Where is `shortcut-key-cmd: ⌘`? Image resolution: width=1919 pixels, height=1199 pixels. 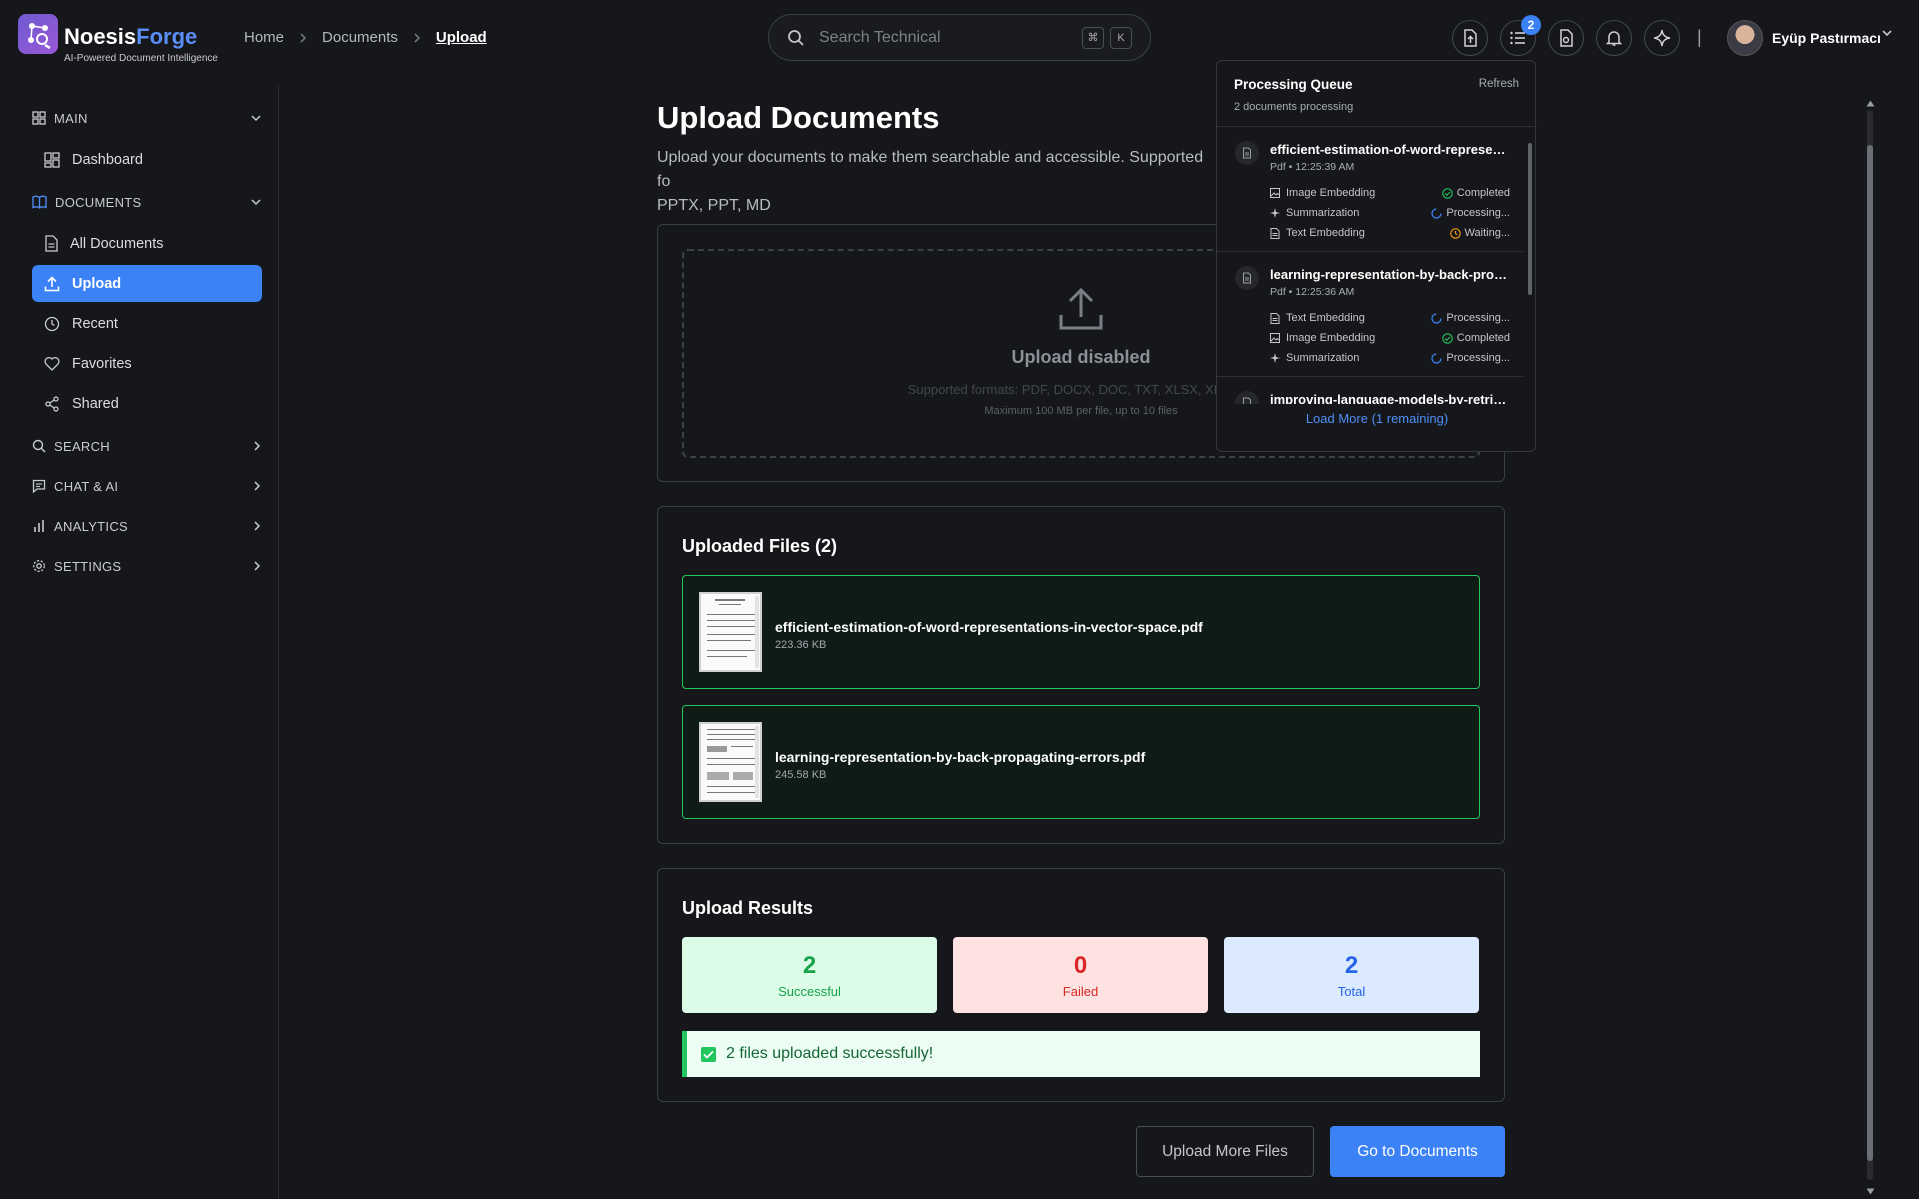 shortcut-key-cmd: ⌘ is located at coordinates (1093, 37).